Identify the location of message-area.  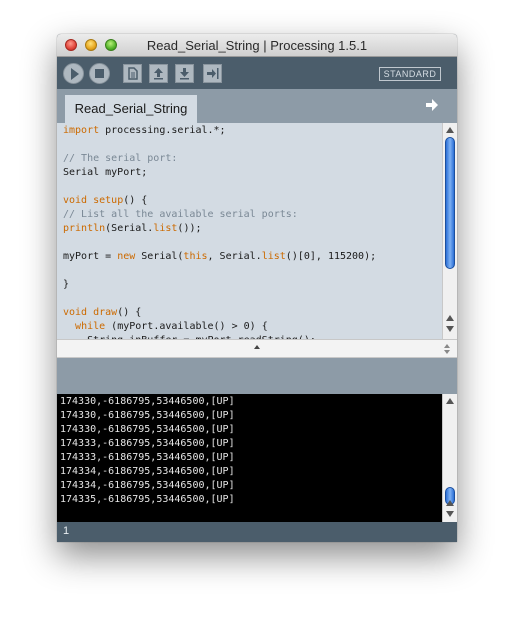
(257, 376).